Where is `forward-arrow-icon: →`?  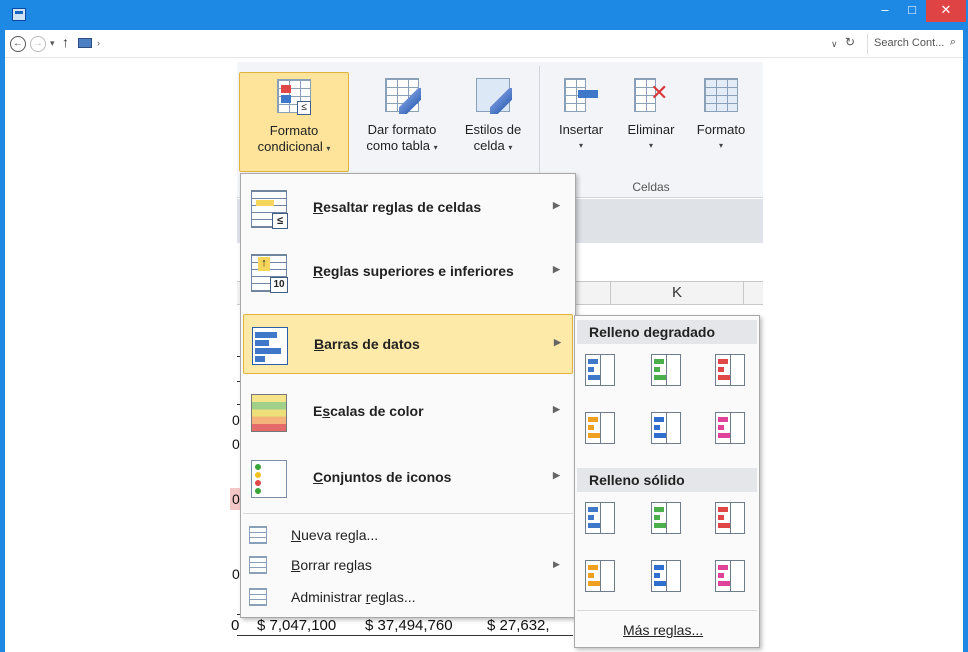 forward-arrow-icon: → is located at coordinates (38, 44).